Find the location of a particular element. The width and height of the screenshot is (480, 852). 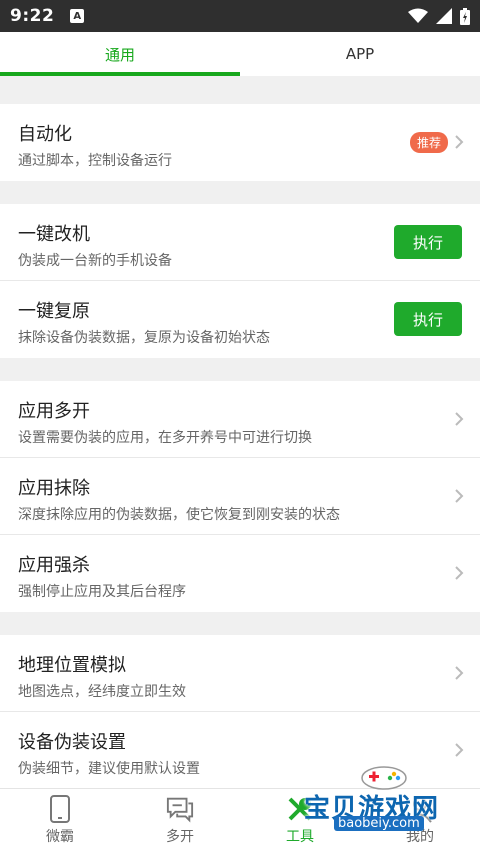

top-tabs: 通用 APP is located at coordinates (240, 54).